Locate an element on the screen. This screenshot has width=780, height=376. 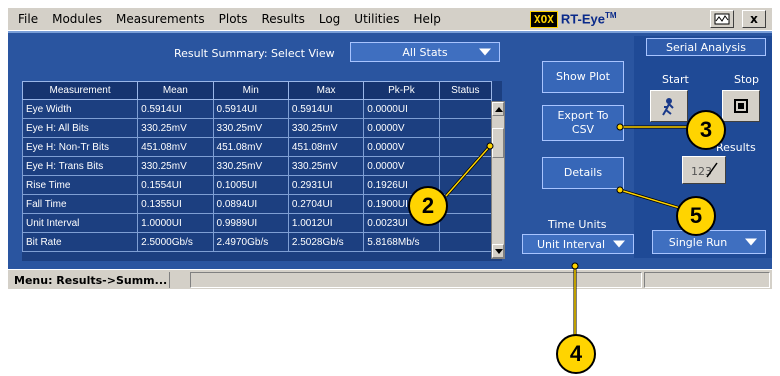
callout-2: 2 is located at coordinates (428, 206).